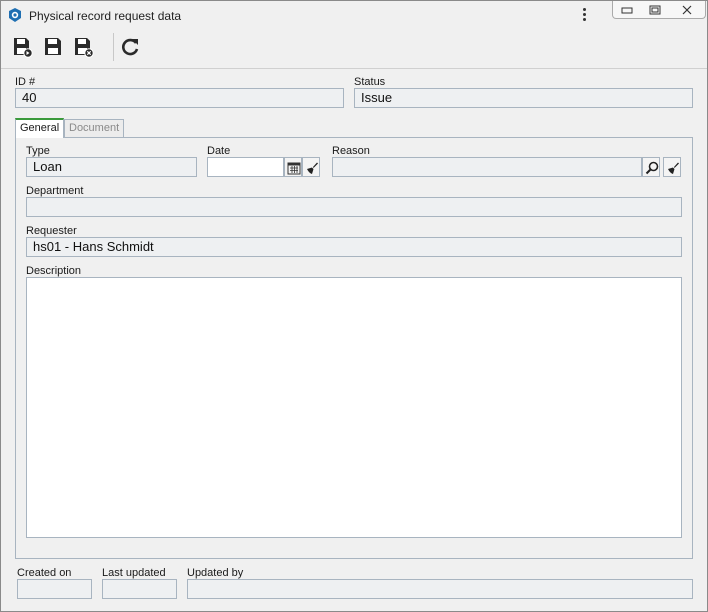  What do you see at coordinates (54, 589) in the screenshot?
I see `created-on-field` at bounding box center [54, 589].